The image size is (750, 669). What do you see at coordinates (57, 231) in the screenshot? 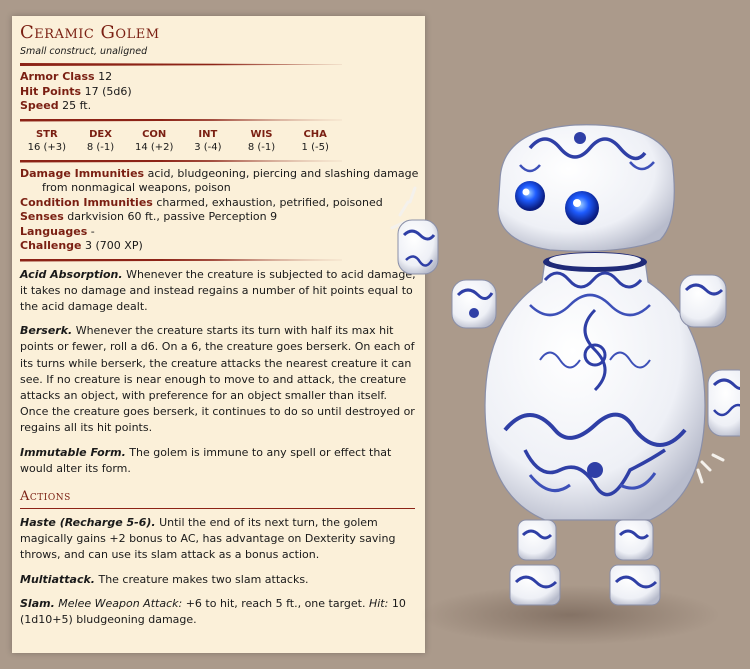
I see `languages: Languages -` at bounding box center [57, 231].